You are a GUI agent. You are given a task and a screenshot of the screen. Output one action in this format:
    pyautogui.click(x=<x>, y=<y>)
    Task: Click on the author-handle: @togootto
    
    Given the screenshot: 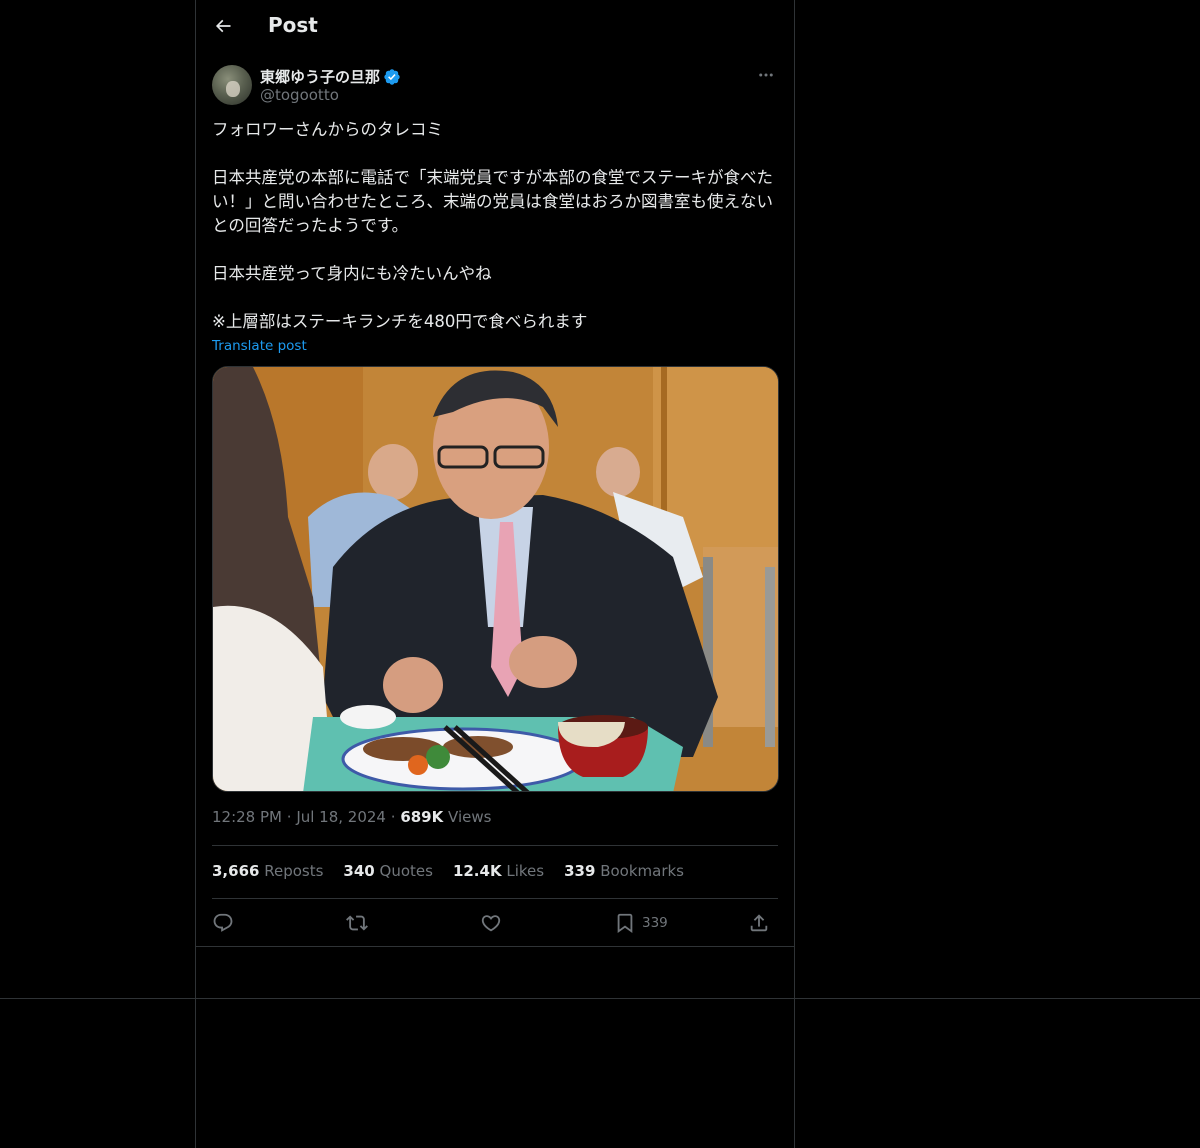 What is the action you would take?
    pyautogui.click(x=299, y=95)
    